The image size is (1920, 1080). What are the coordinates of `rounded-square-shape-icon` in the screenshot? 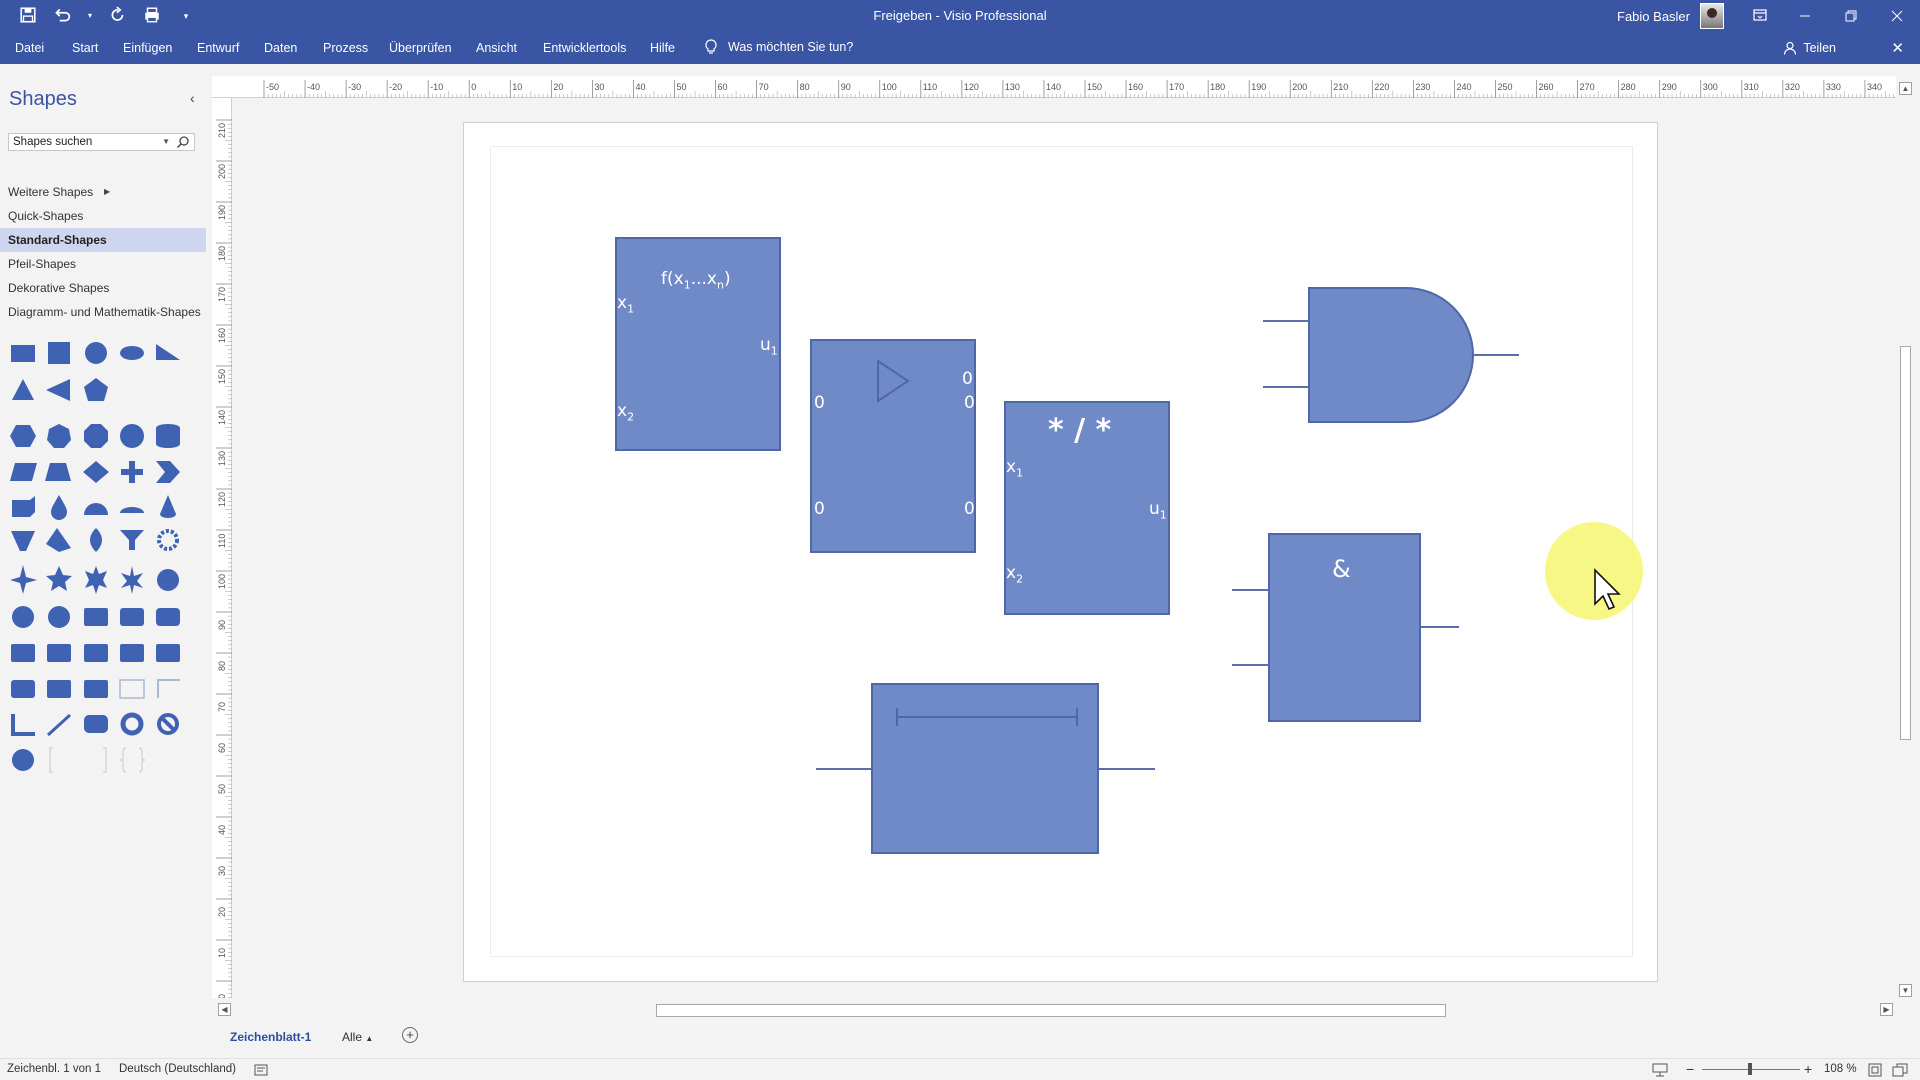 It's located at (96, 724).